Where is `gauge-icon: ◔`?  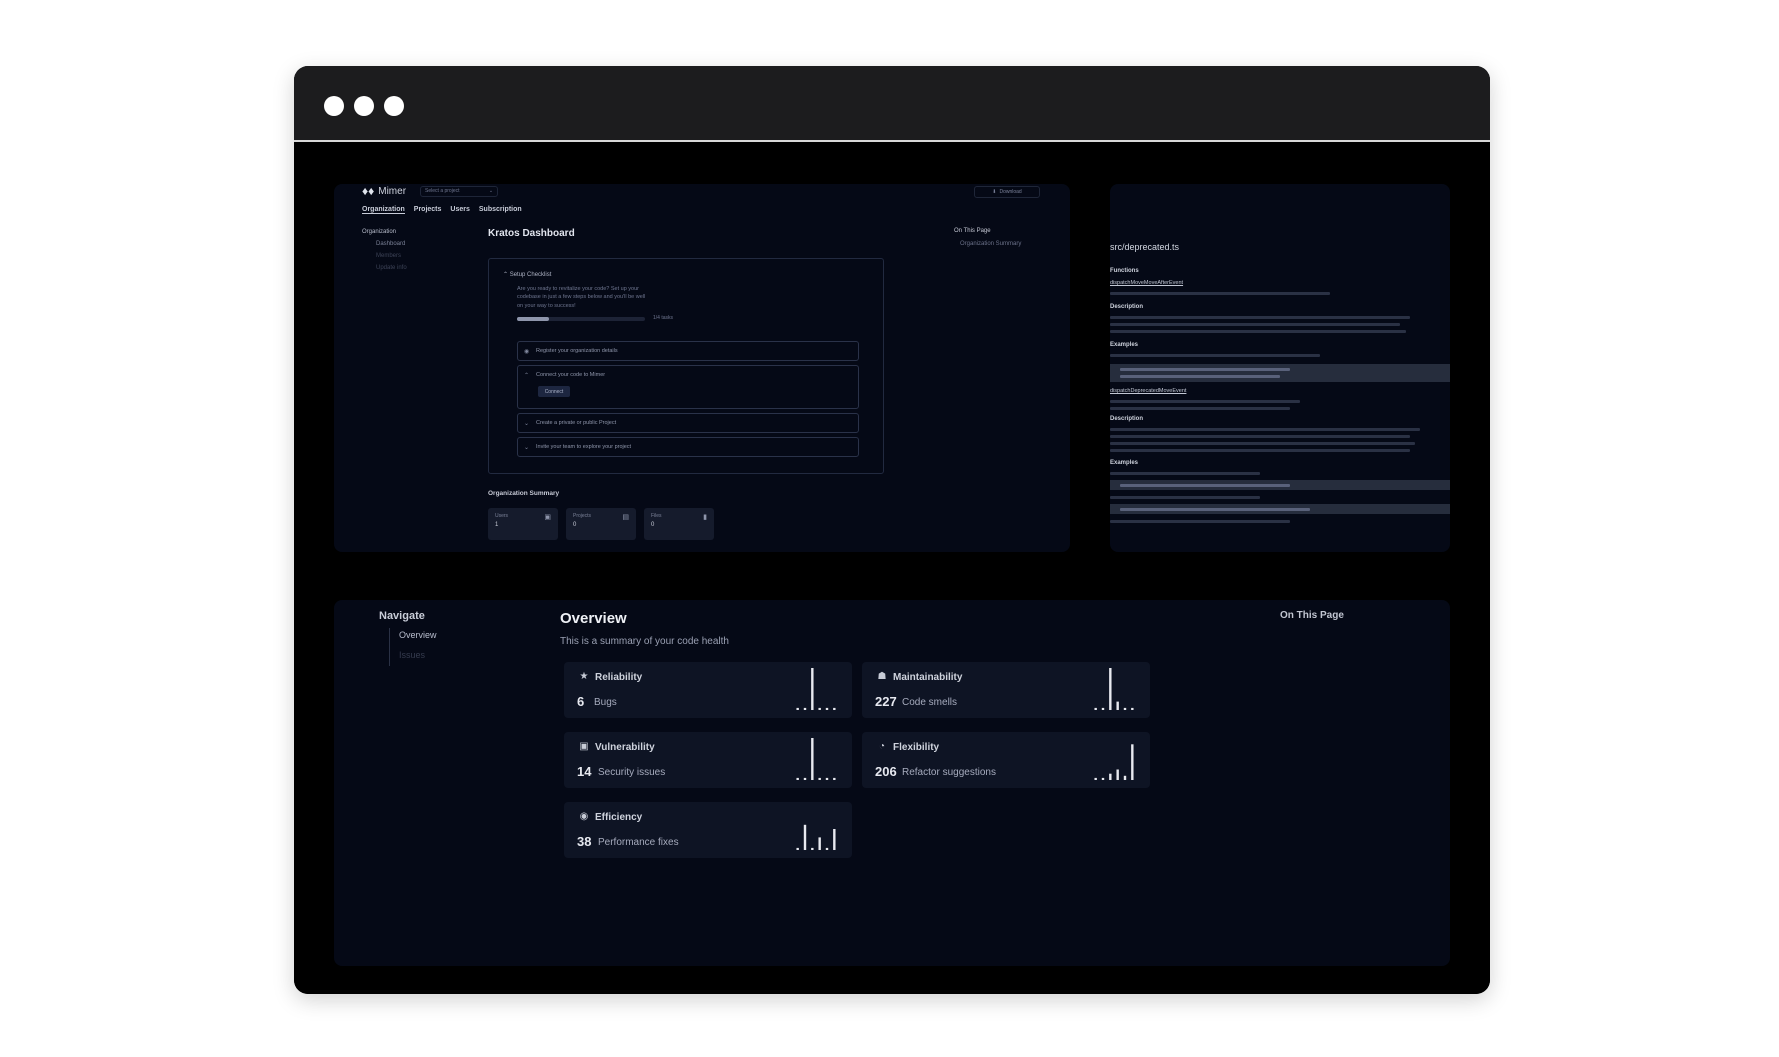
gauge-icon: ◔ is located at coordinates (882, 746).